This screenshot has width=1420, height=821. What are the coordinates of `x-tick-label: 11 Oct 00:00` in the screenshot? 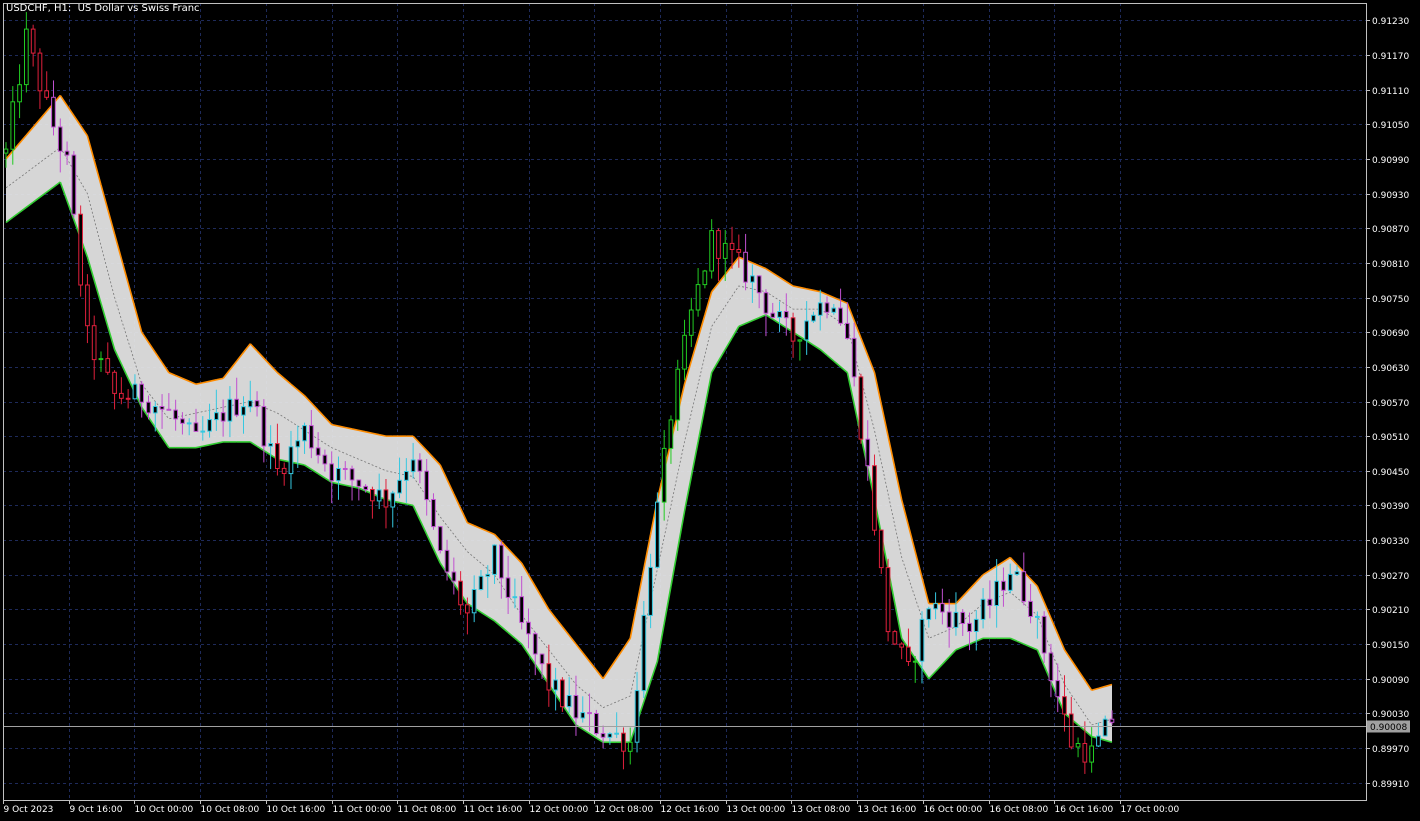 It's located at (362, 810).